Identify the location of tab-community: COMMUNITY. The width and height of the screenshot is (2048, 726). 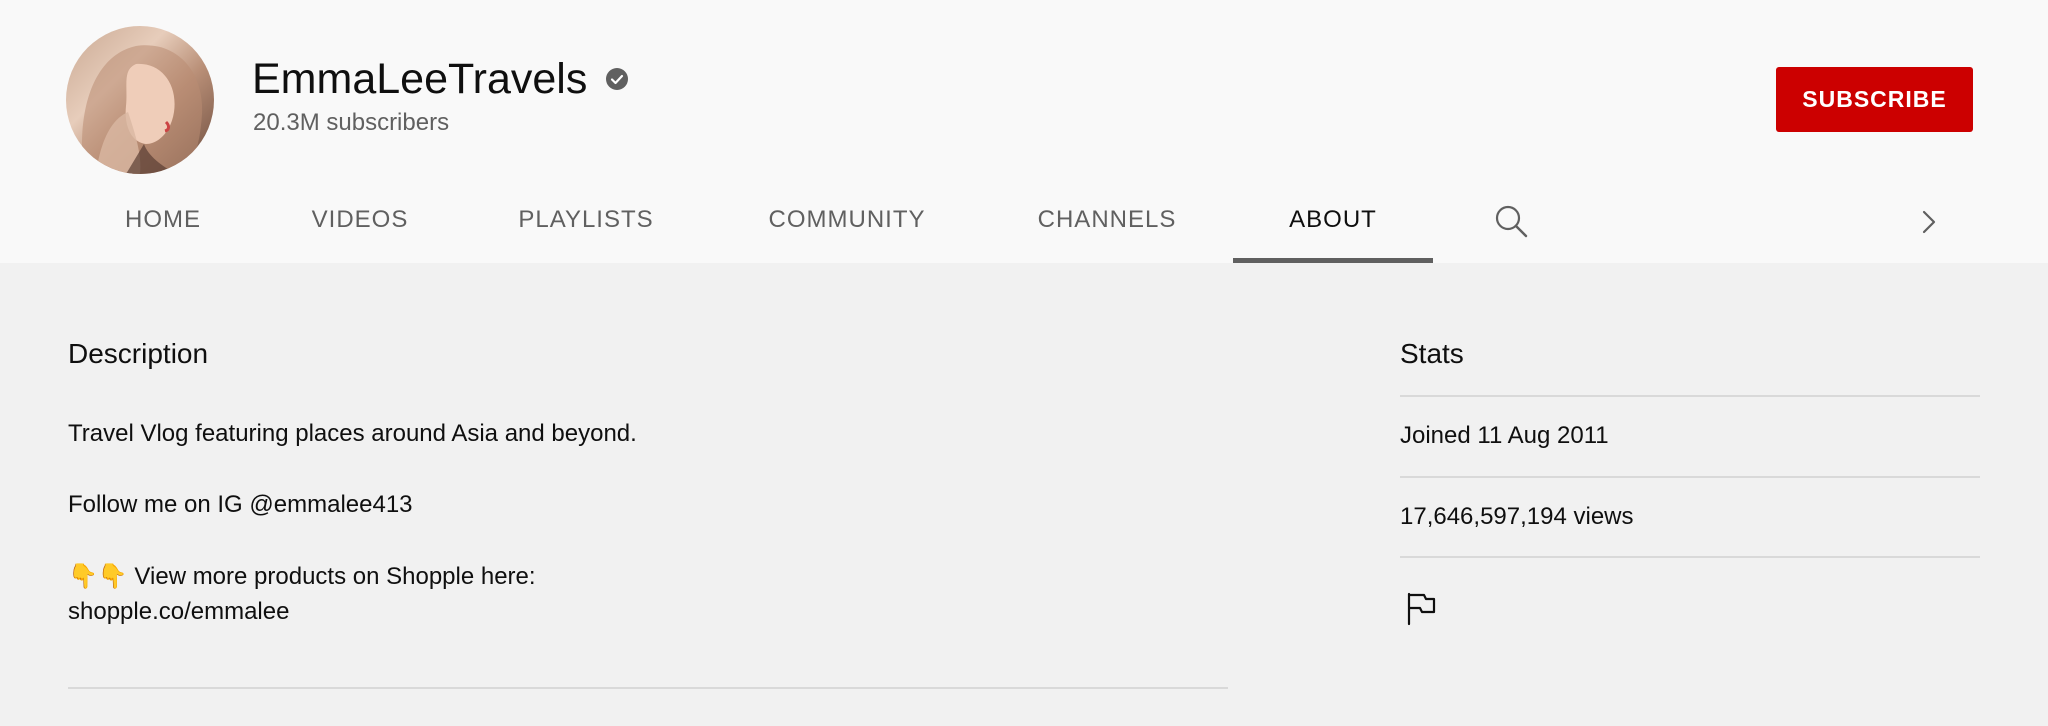
(847, 226).